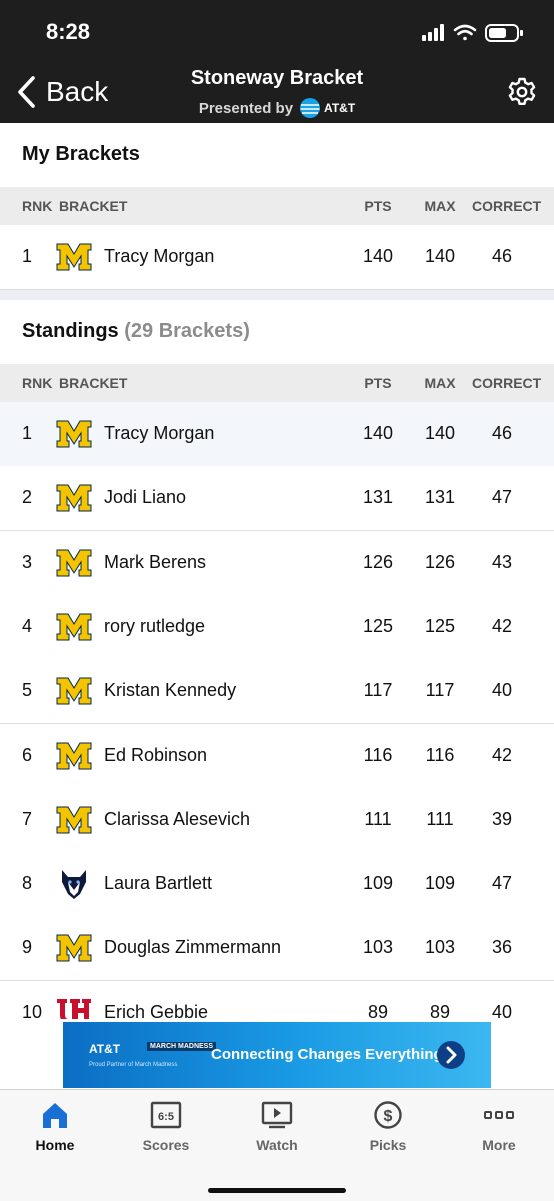 This screenshot has height=1201, width=554. What do you see at coordinates (155, 625) in the screenshot?
I see `bracket-name-cell: rory rutledge` at bounding box center [155, 625].